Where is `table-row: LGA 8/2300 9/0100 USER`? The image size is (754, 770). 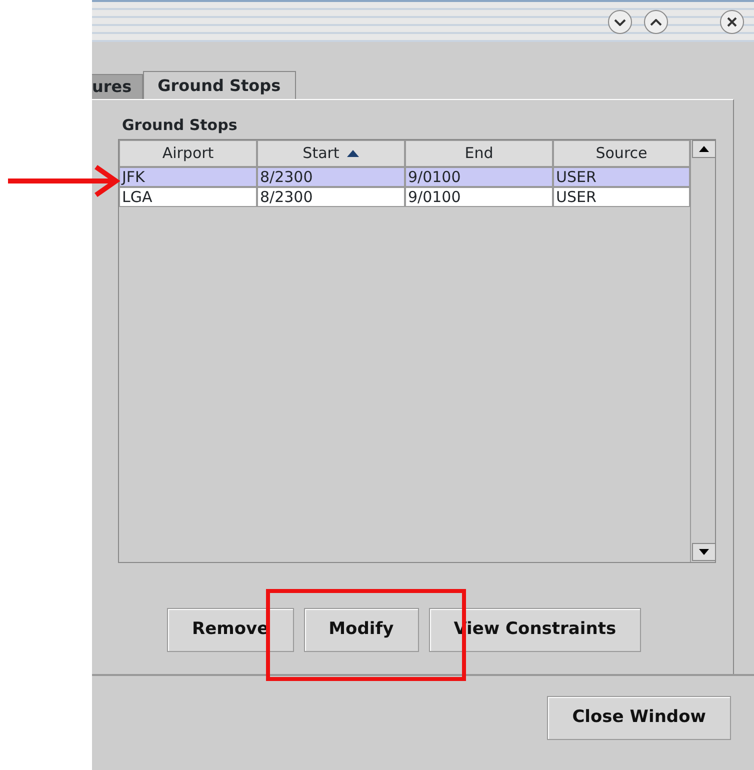
table-row: LGA 8/2300 9/0100 USER is located at coordinates (404, 196).